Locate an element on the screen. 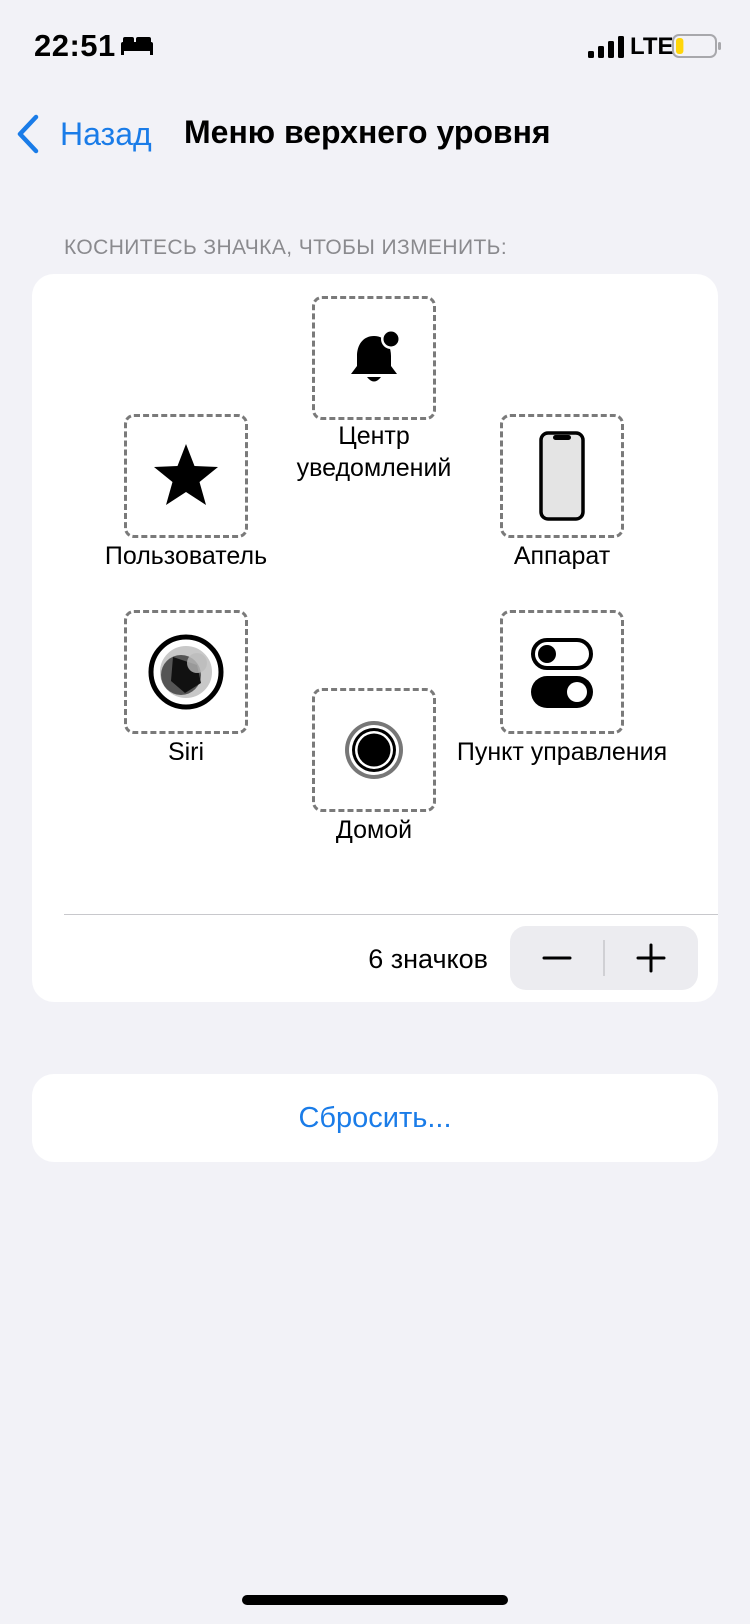 The width and height of the screenshot is (750, 1624). home-button-icon is located at coordinates (374, 750).